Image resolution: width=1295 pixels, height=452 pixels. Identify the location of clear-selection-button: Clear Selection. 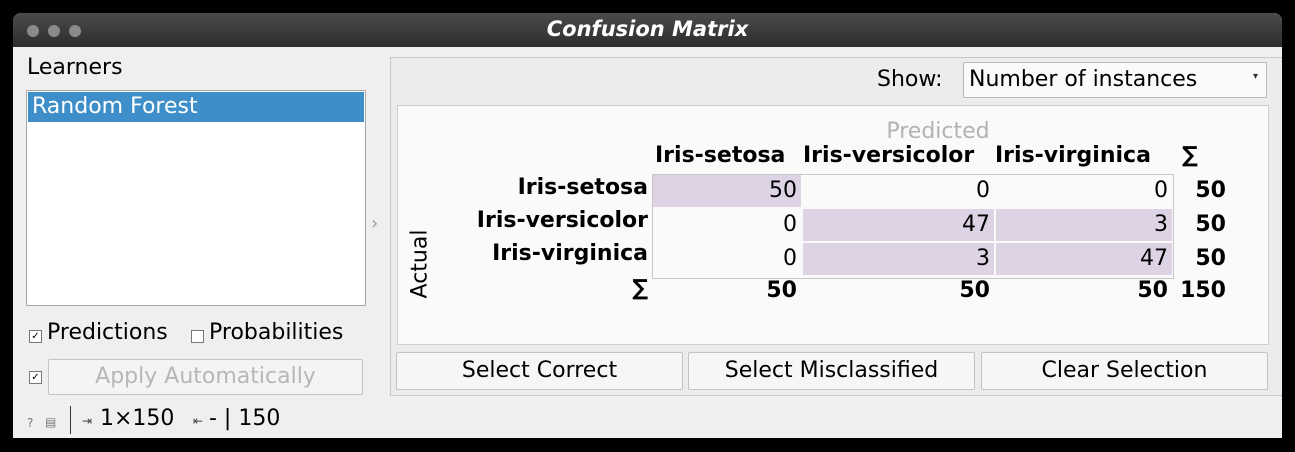
(1124, 371).